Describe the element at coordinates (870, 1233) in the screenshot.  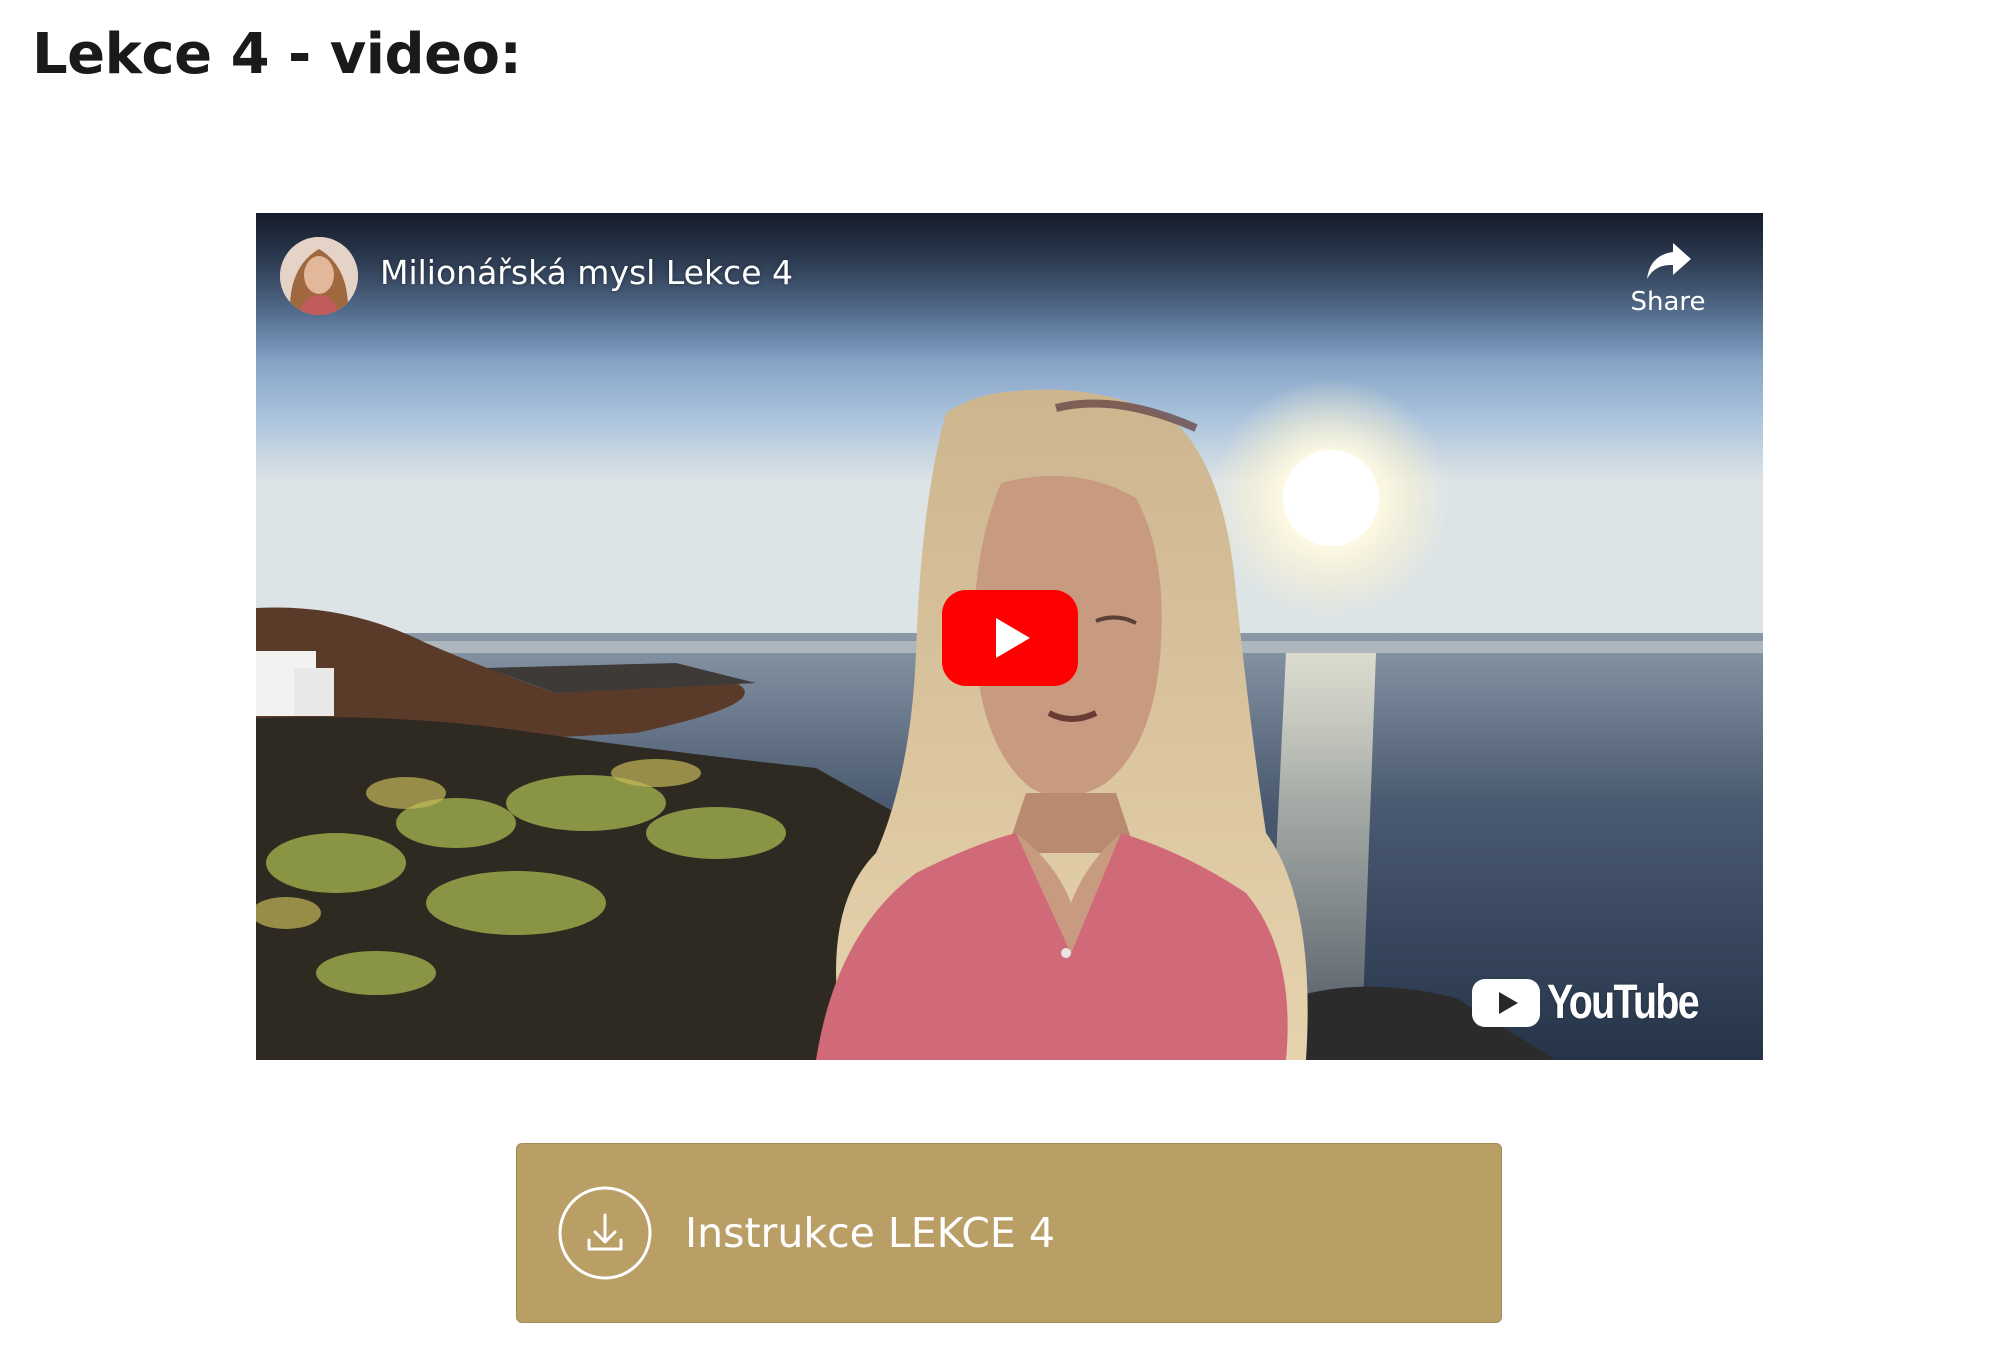
I see `download-button-label: Instrukce LEKCE 4` at that location.